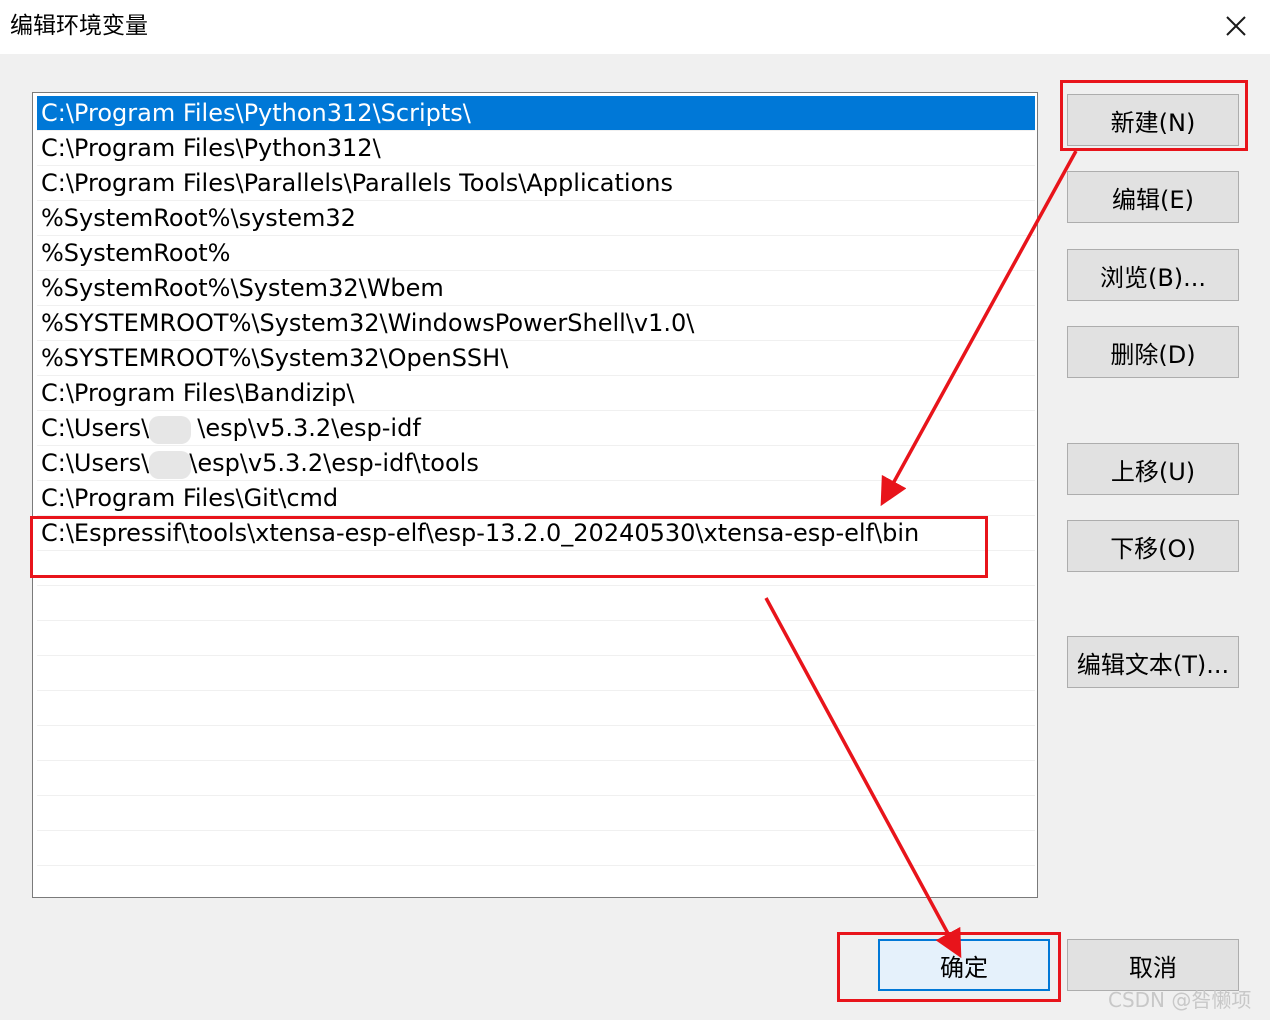 This screenshot has width=1276, height=1020. I want to click on arrow-to-ok-button, so click(863, 778).